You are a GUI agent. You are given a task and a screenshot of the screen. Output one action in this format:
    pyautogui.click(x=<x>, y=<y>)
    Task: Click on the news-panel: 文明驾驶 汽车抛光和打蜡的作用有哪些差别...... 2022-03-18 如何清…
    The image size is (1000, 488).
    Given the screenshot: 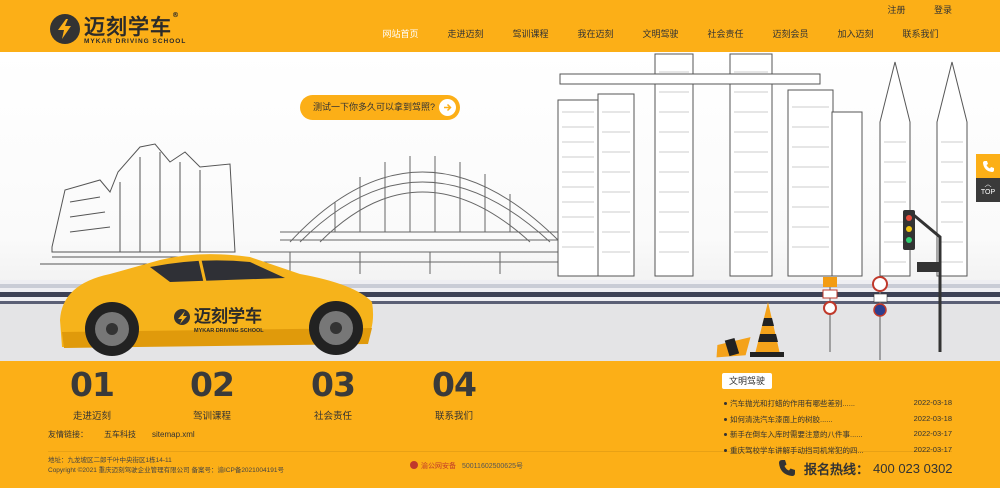 What is the action you would take?
    pyautogui.click(x=837, y=415)
    